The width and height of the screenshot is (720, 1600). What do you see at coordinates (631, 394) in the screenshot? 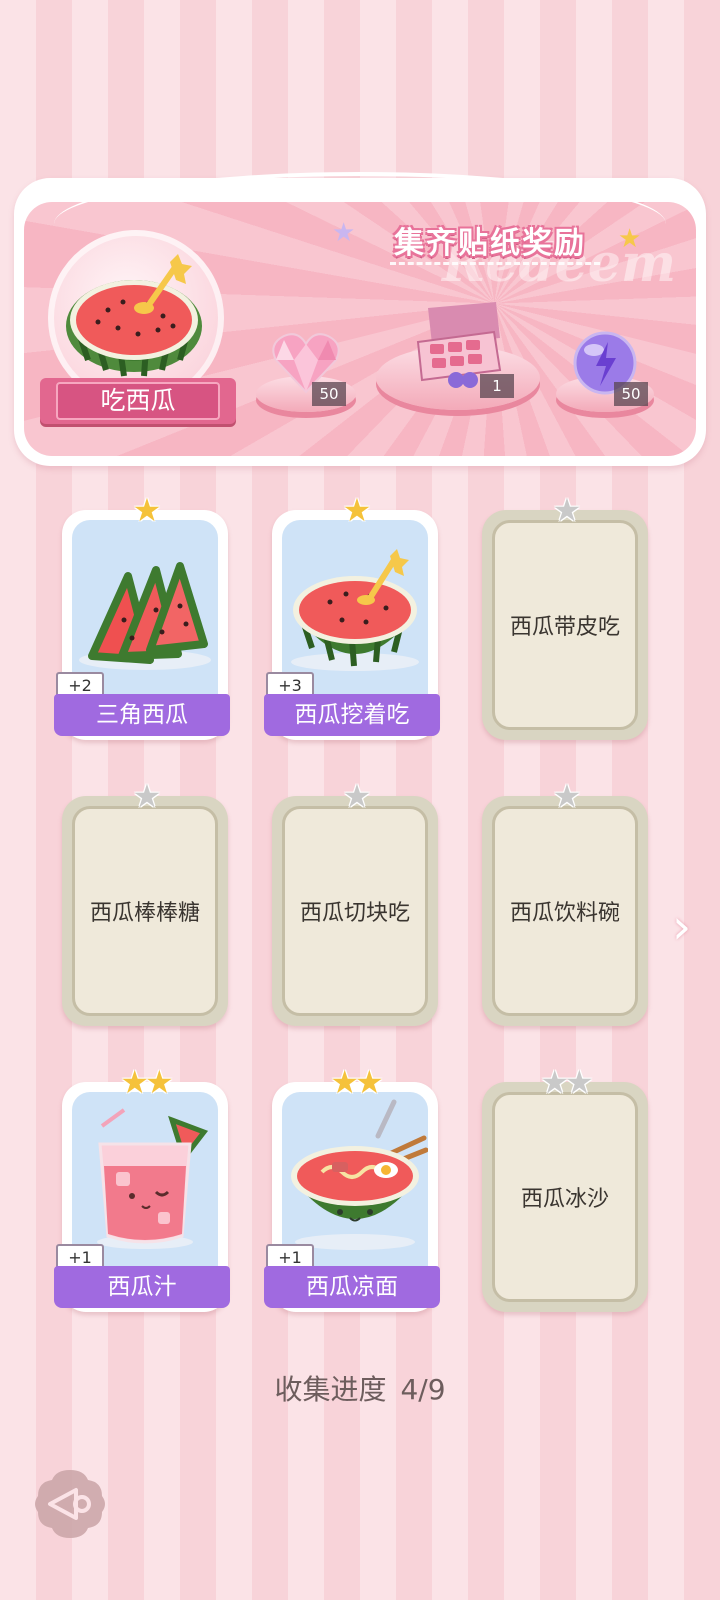
I see `reward-count-3: 50` at bounding box center [631, 394].